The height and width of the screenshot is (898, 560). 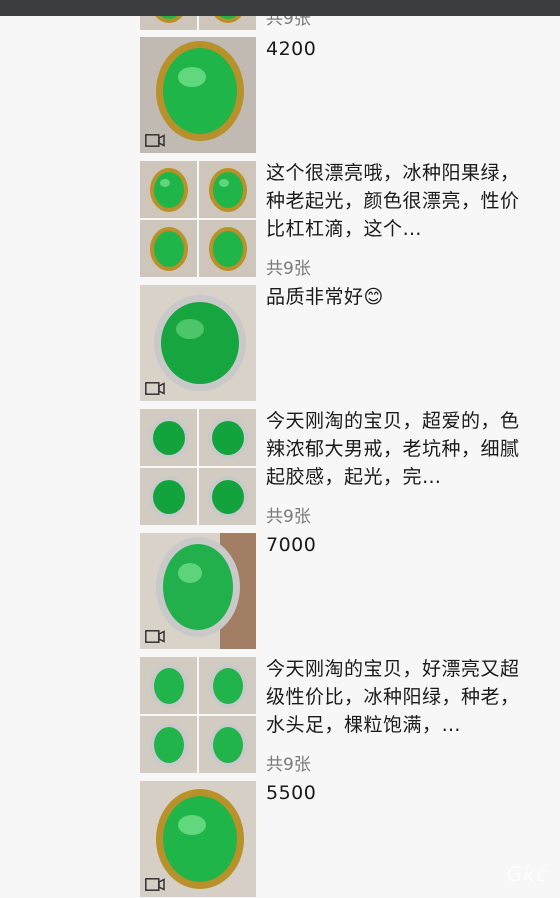 What do you see at coordinates (291, 545) in the screenshot?
I see `post-text: 7000` at bounding box center [291, 545].